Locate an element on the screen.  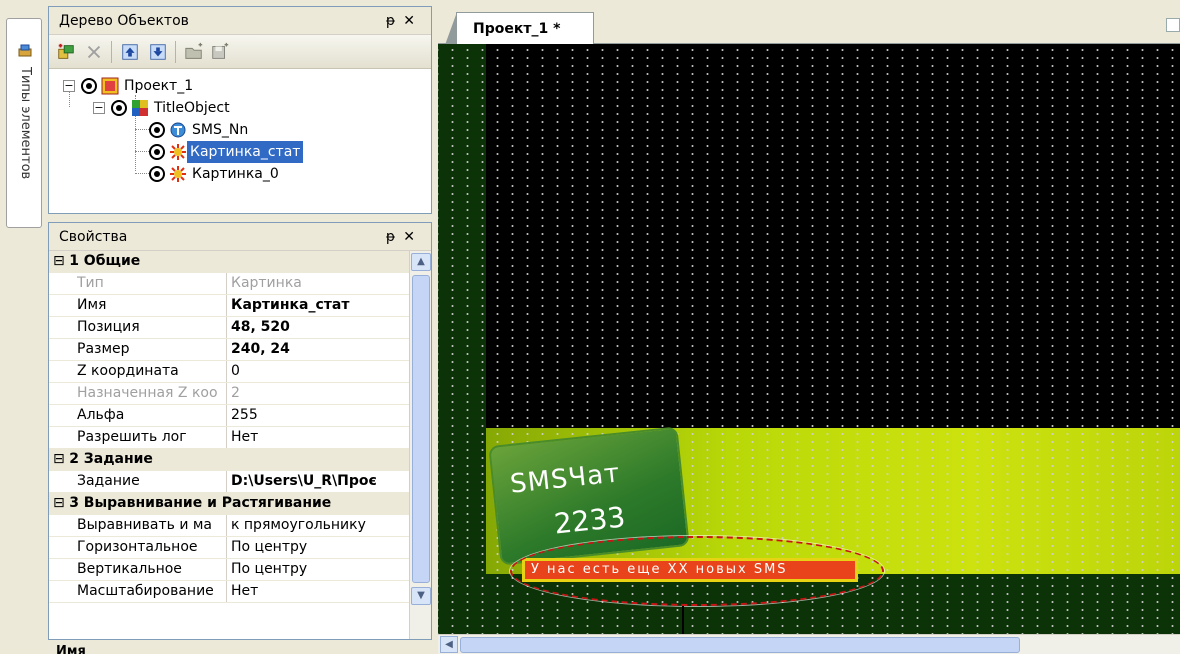
property-name: Масштабирование is located at coordinates (138, 591).